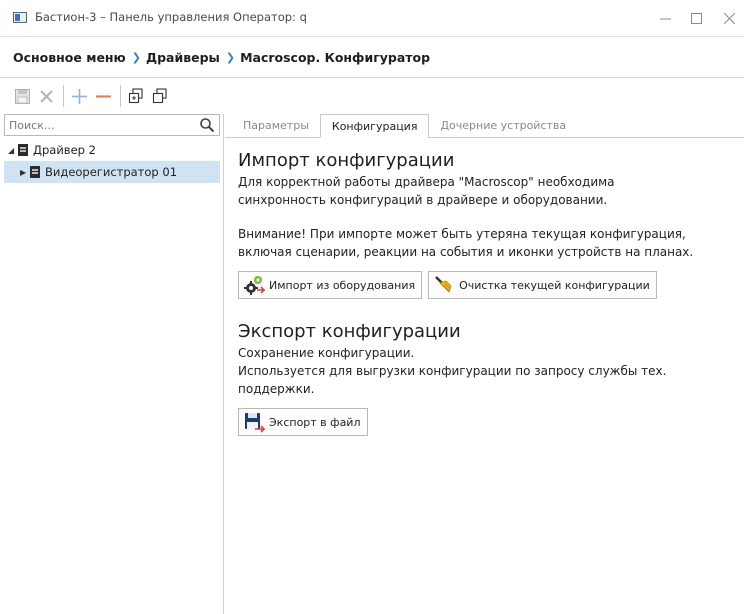 The image size is (744, 614). I want to click on search-box, so click(112, 125).